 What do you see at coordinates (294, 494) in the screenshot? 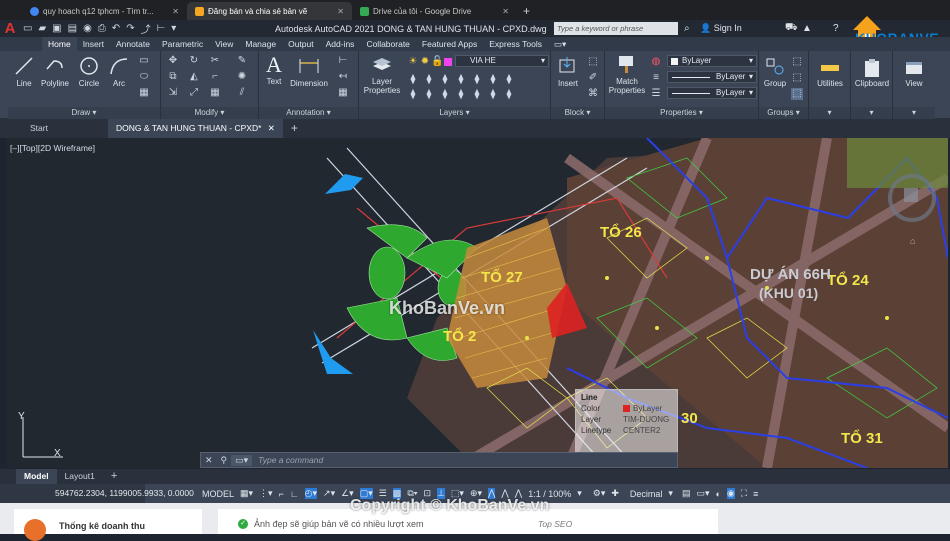
I see `ortho-icon: ∟` at bounding box center [294, 494].